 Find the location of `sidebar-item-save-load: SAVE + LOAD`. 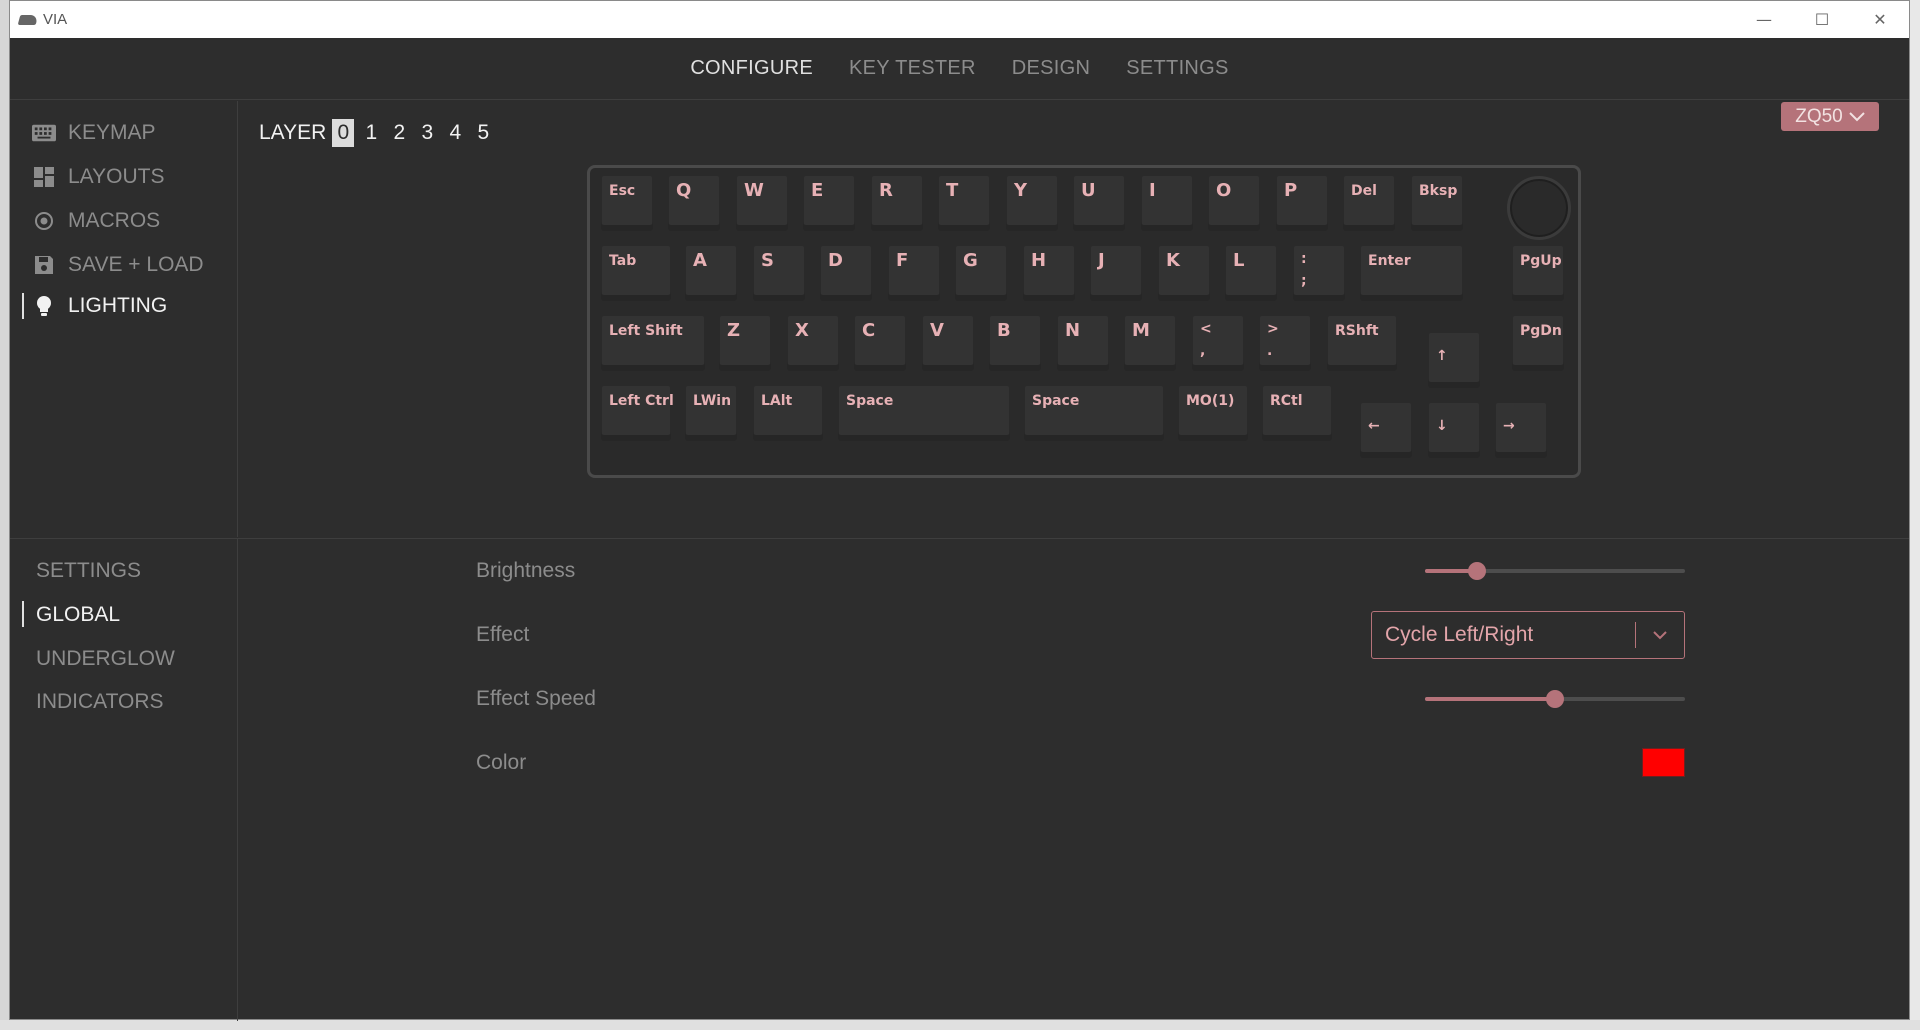

sidebar-item-save-load: SAVE + LOAD is located at coordinates (124, 265).